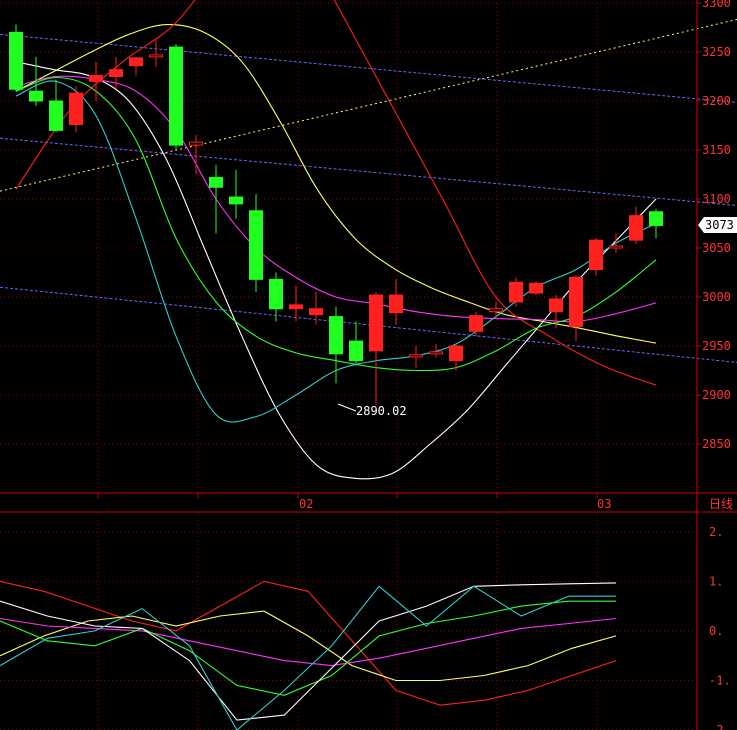 This screenshot has width=737, height=730. What do you see at coordinates (716, 581) in the screenshot?
I see `y-tick-label: 1.` at bounding box center [716, 581].